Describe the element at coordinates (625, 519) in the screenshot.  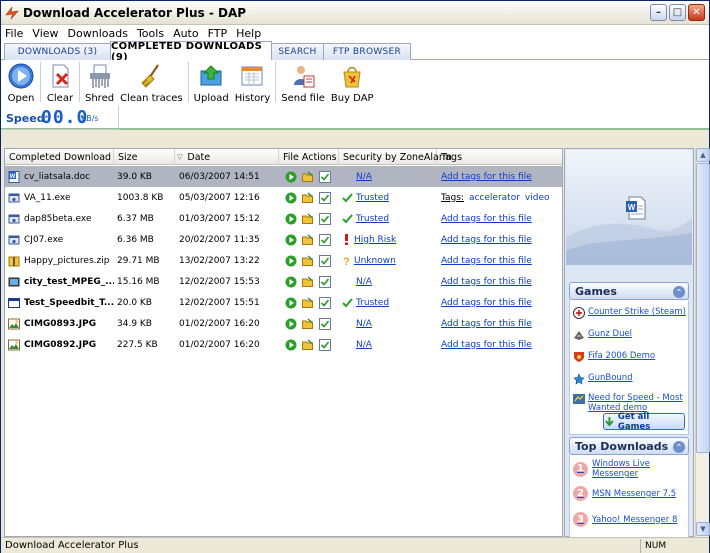
I see `top-download-link: 3 Yahoo! Messenger 8` at that location.